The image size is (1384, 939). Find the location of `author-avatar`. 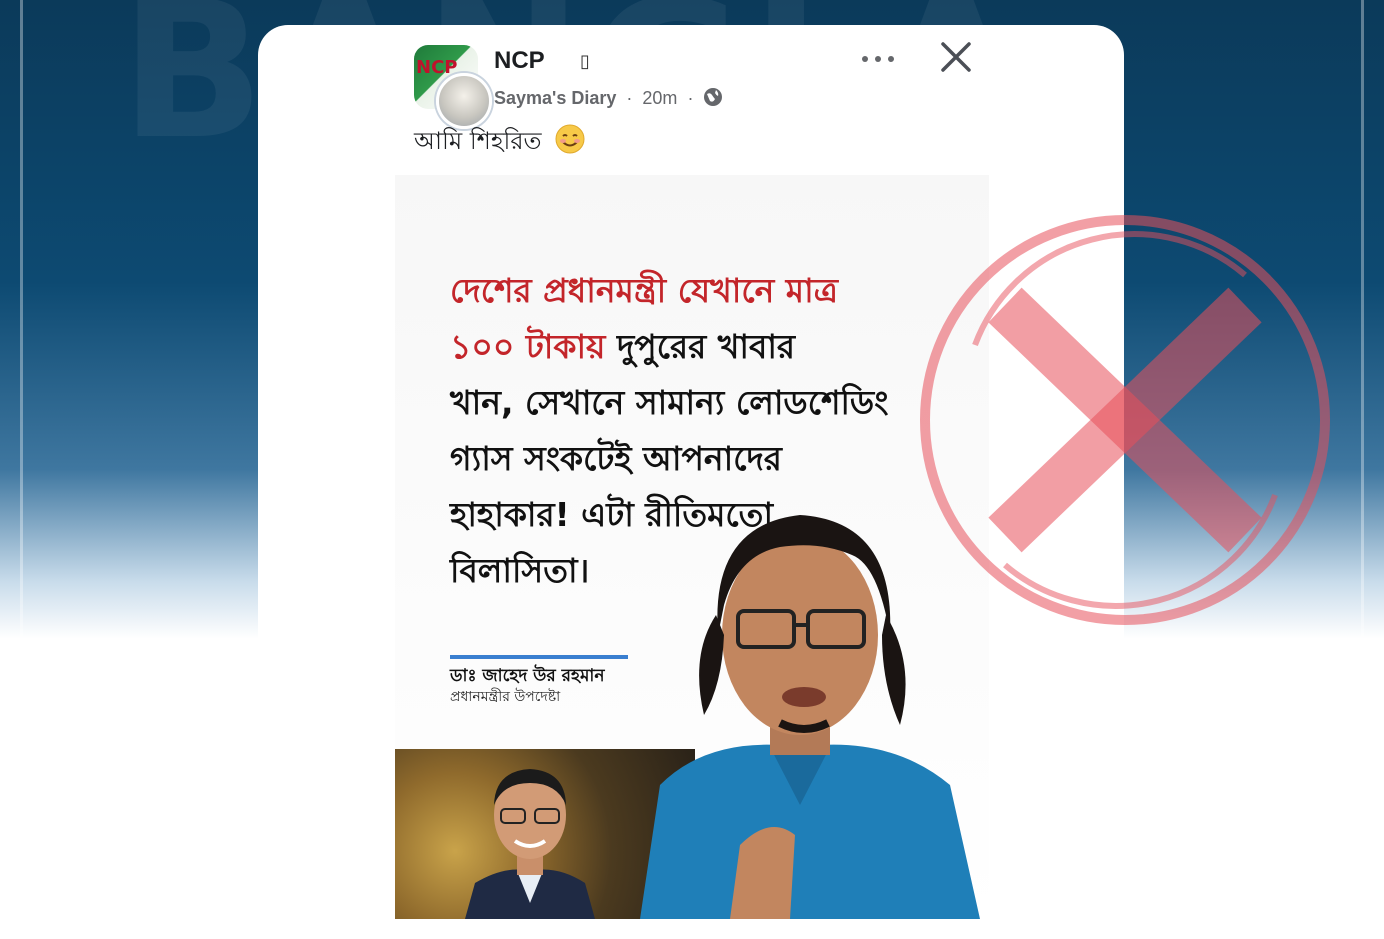

author-avatar is located at coordinates (464, 101).